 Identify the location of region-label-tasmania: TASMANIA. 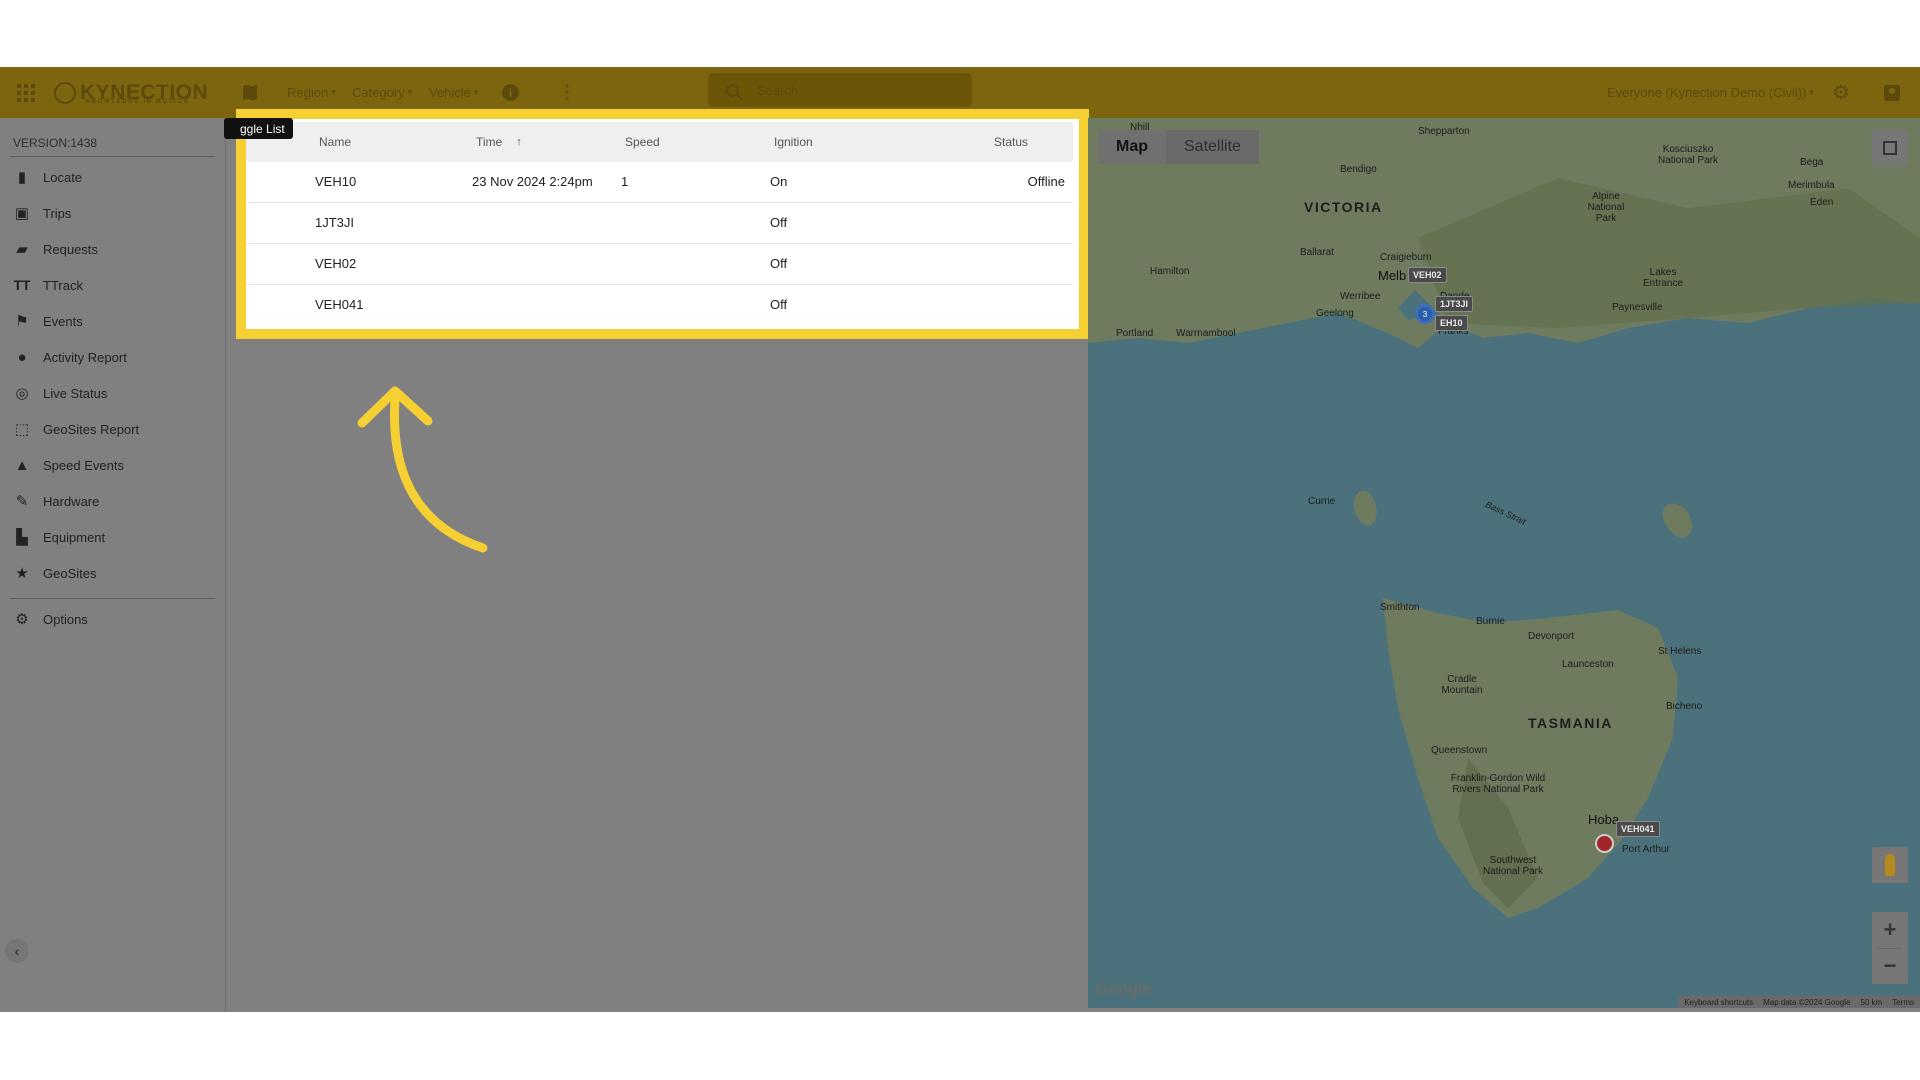
(1570, 723).